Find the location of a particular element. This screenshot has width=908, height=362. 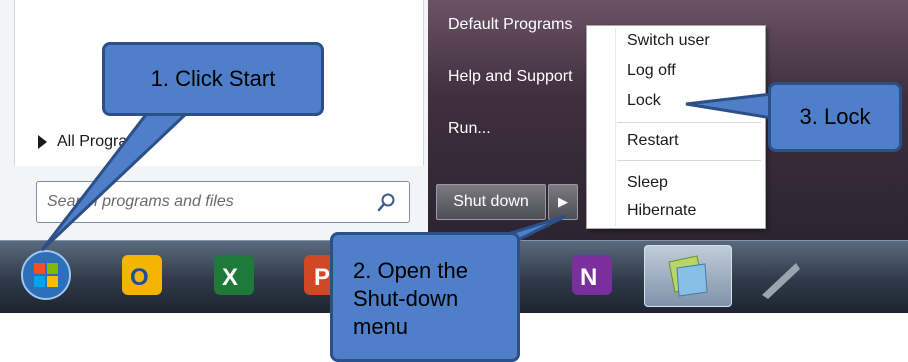

callout-step3: 3. Lock is located at coordinates (835, 117).